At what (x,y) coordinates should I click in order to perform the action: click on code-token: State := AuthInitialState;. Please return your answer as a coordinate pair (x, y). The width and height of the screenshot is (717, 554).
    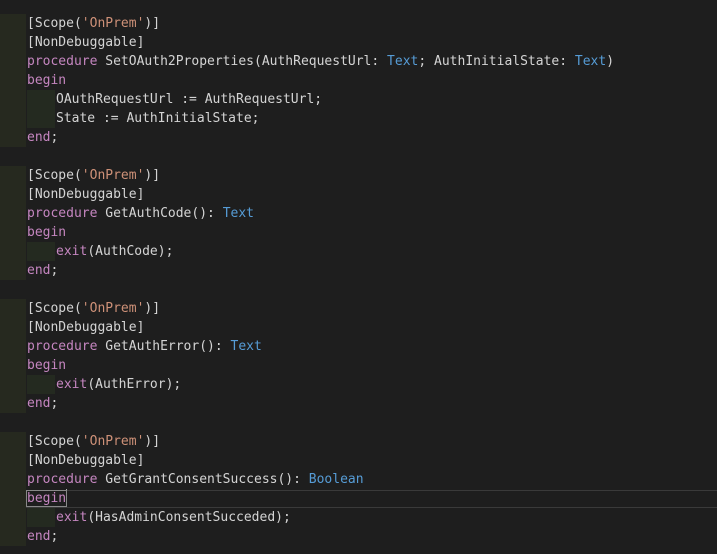
    Looking at the image, I should click on (158, 118).